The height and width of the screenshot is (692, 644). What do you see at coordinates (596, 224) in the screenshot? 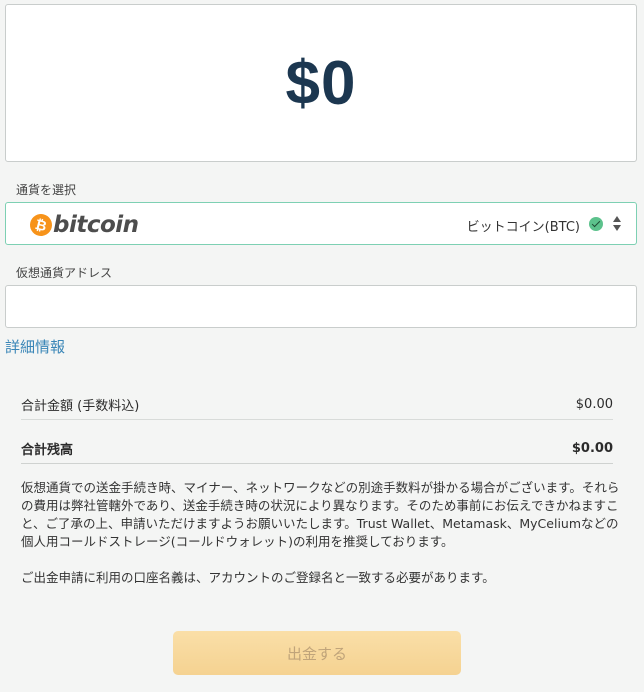
I see `check-circle-icon` at bounding box center [596, 224].